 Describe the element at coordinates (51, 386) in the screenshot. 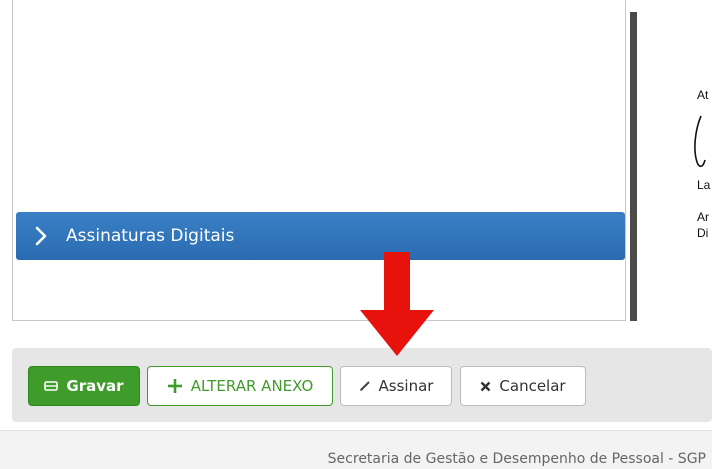

I see `hard-drive-icon` at that location.